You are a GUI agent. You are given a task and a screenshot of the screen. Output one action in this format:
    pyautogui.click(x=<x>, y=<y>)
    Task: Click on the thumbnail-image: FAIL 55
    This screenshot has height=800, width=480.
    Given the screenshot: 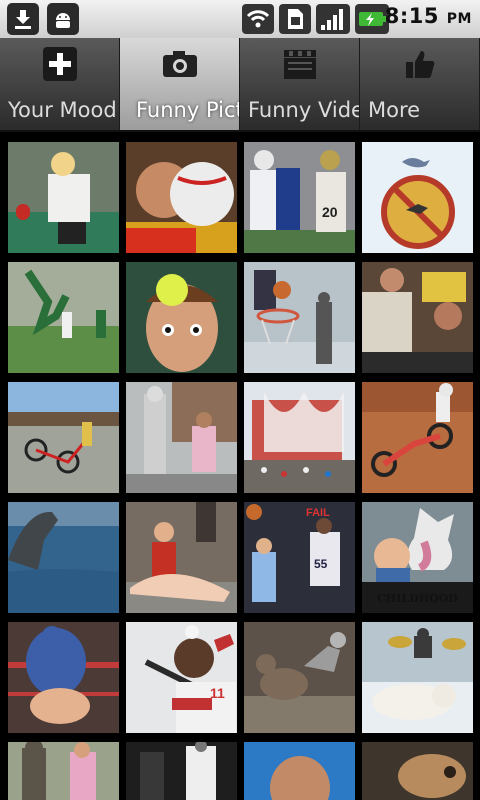 What is the action you would take?
    pyautogui.click(x=299, y=557)
    